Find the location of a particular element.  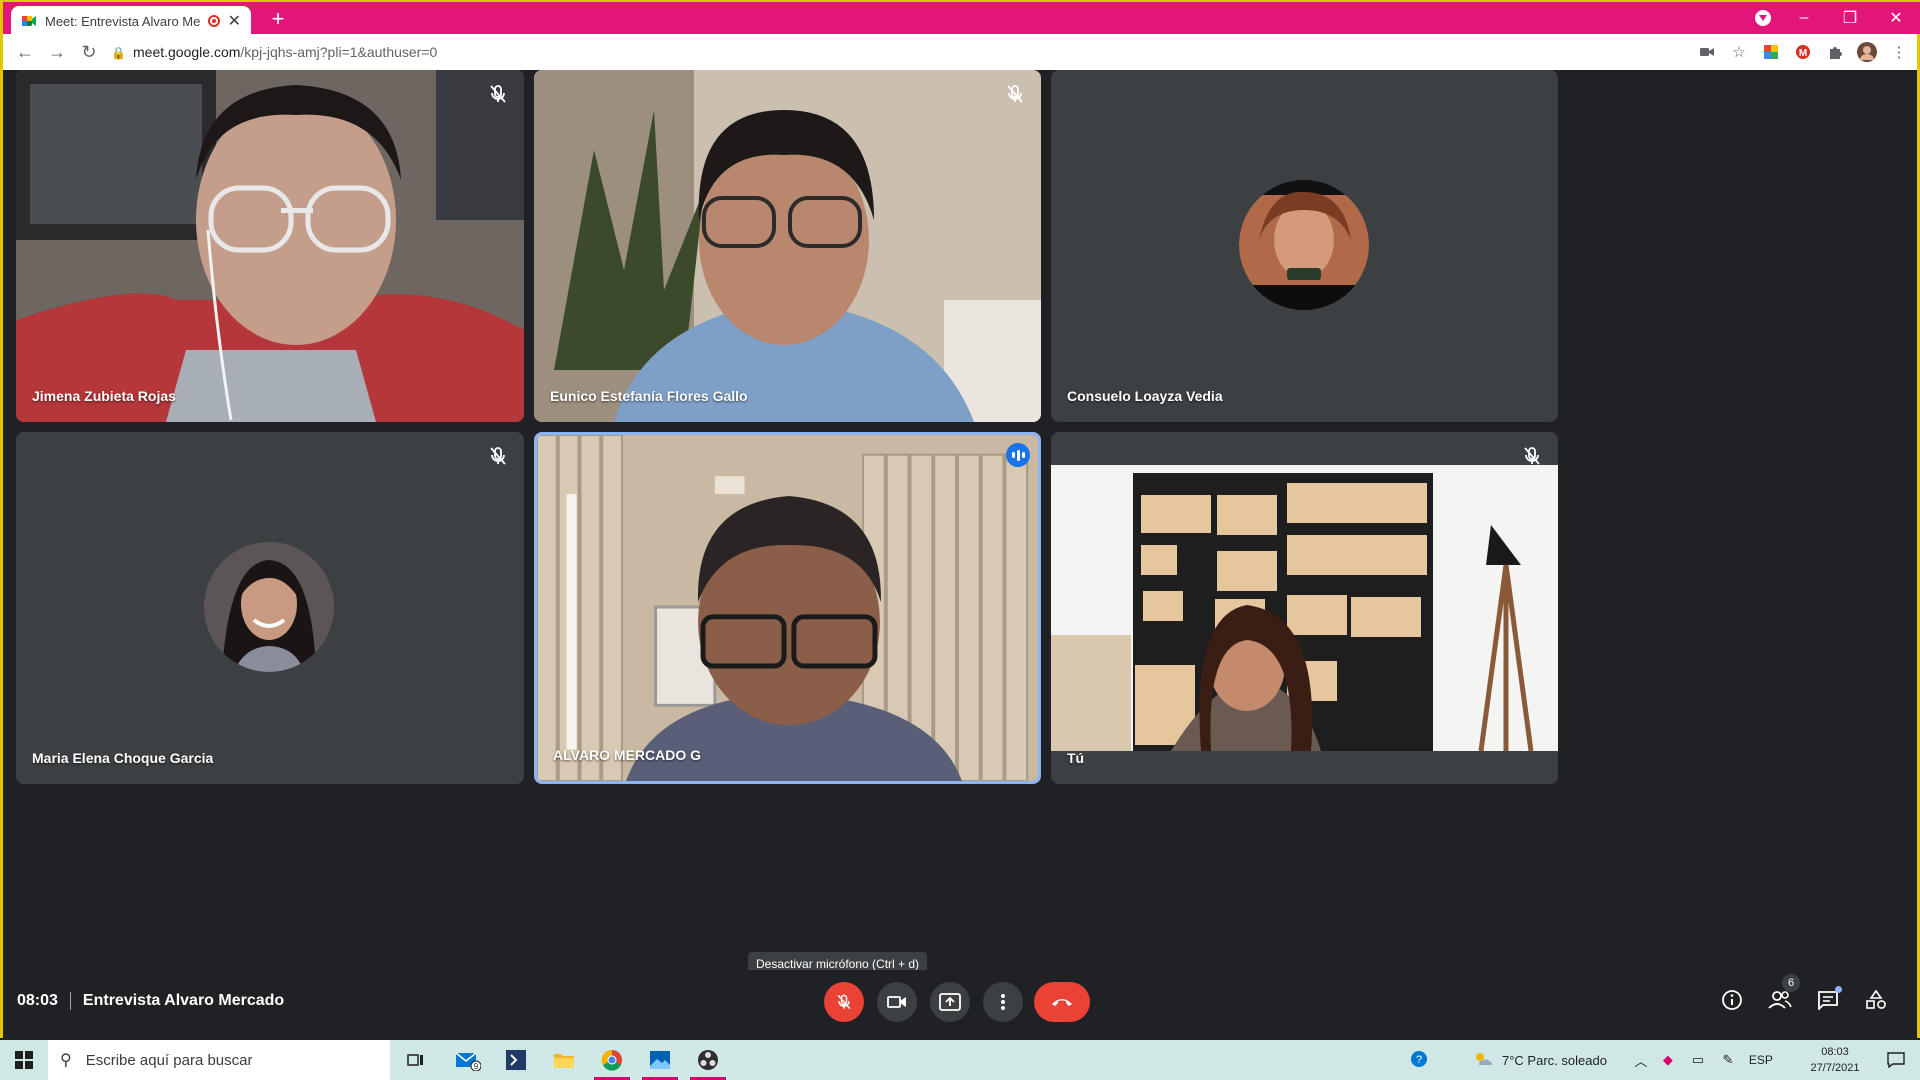

mail-app-icon: 9 is located at coordinates (468, 1060).